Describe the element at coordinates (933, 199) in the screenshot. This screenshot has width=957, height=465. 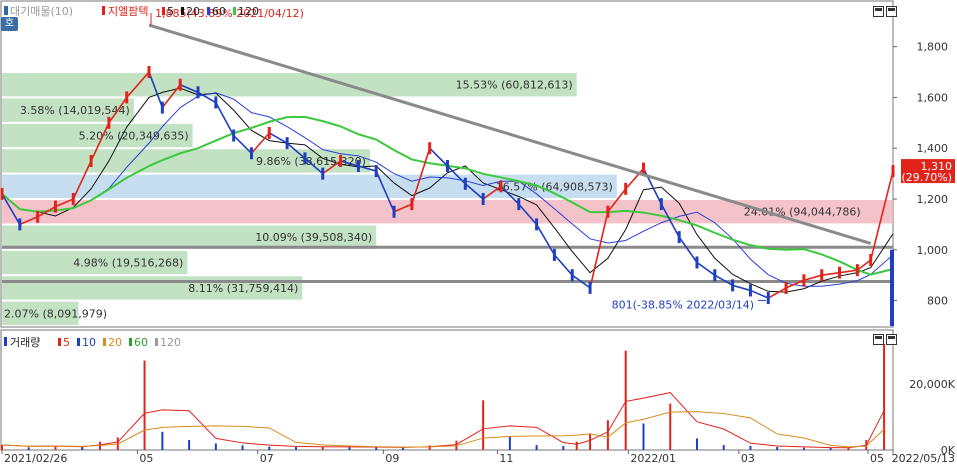
I see `price-tick-label-2: 1,200` at that location.